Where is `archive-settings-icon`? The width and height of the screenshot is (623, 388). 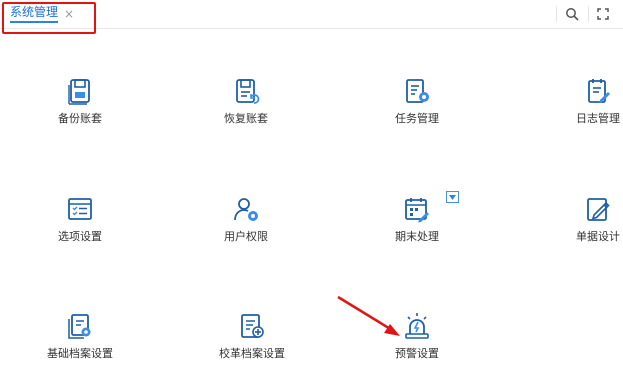
archive-settings-icon is located at coordinates (80, 326).